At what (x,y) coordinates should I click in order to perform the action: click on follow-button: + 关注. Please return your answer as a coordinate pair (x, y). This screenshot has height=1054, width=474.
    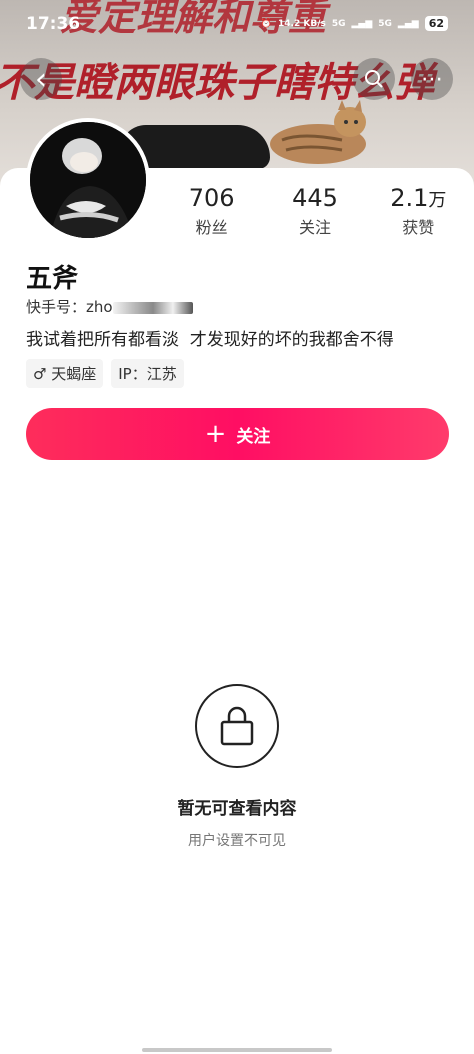
    Looking at the image, I should click on (237, 434).